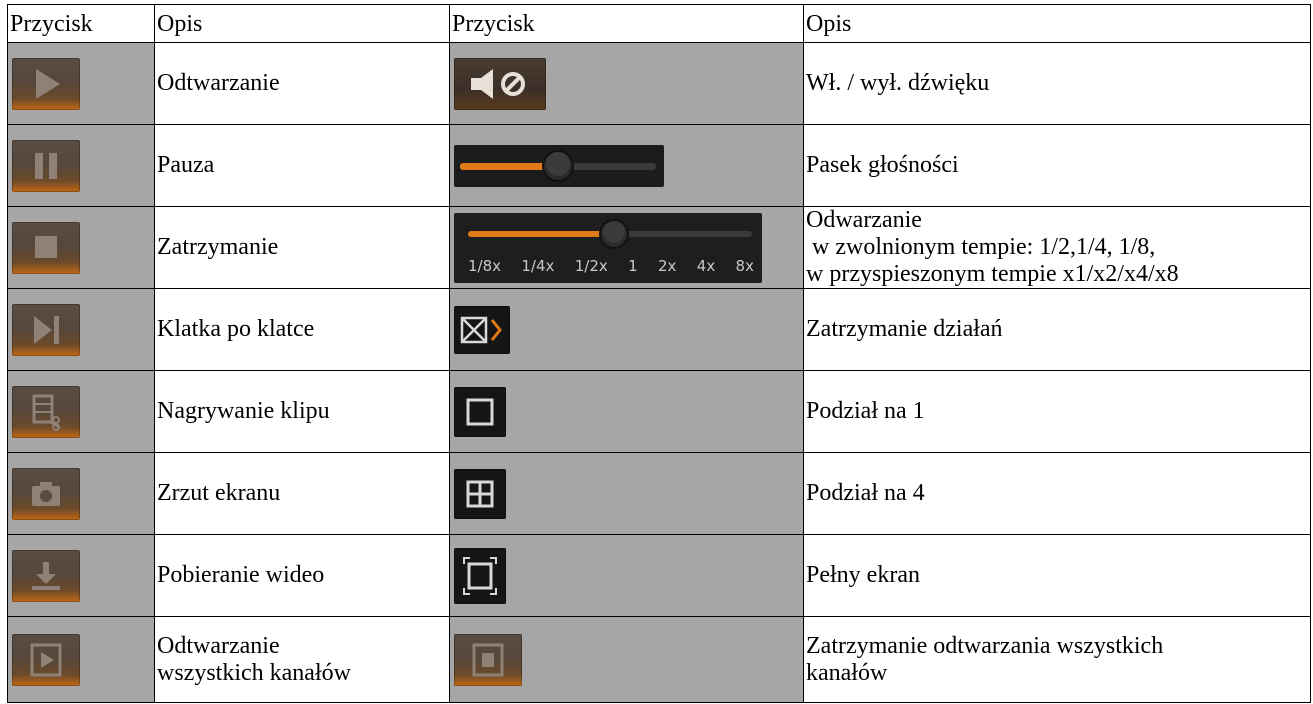 The image size is (1313, 704). I want to click on header-description-col: Opis, so click(302, 23).